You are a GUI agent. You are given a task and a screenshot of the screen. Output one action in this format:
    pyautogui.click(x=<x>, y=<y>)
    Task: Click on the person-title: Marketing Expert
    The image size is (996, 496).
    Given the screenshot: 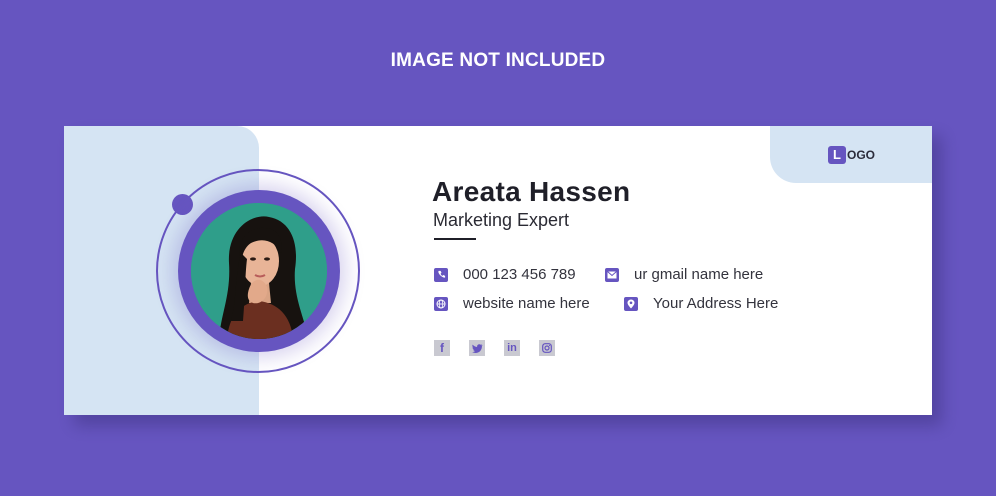 What is the action you would take?
    pyautogui.click(x=501, y=220)
    